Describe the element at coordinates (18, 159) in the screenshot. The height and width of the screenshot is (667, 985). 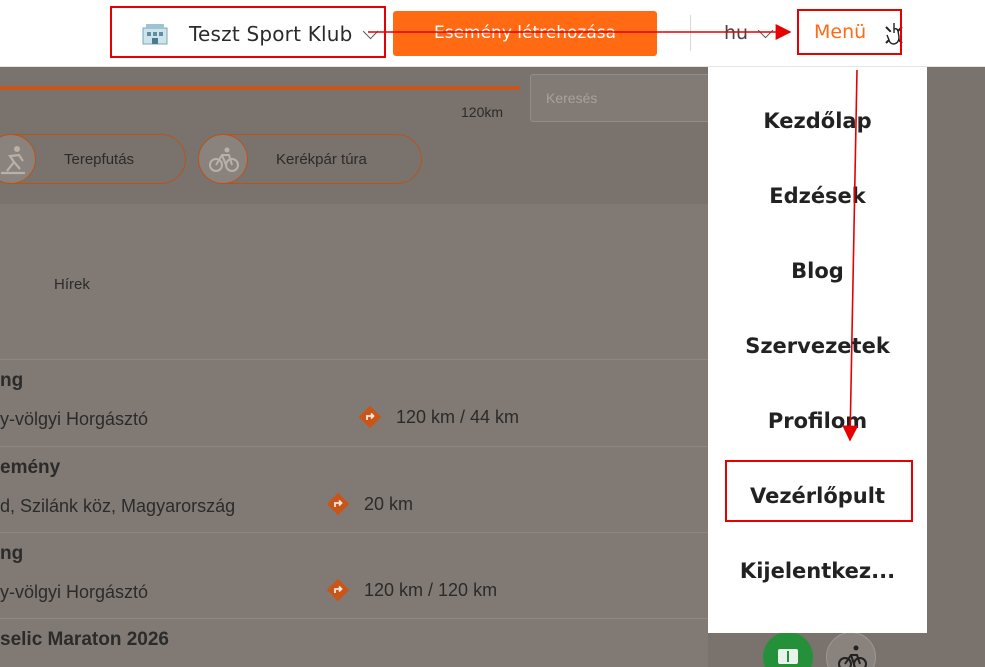
I see `trail-run-icon` at that location.